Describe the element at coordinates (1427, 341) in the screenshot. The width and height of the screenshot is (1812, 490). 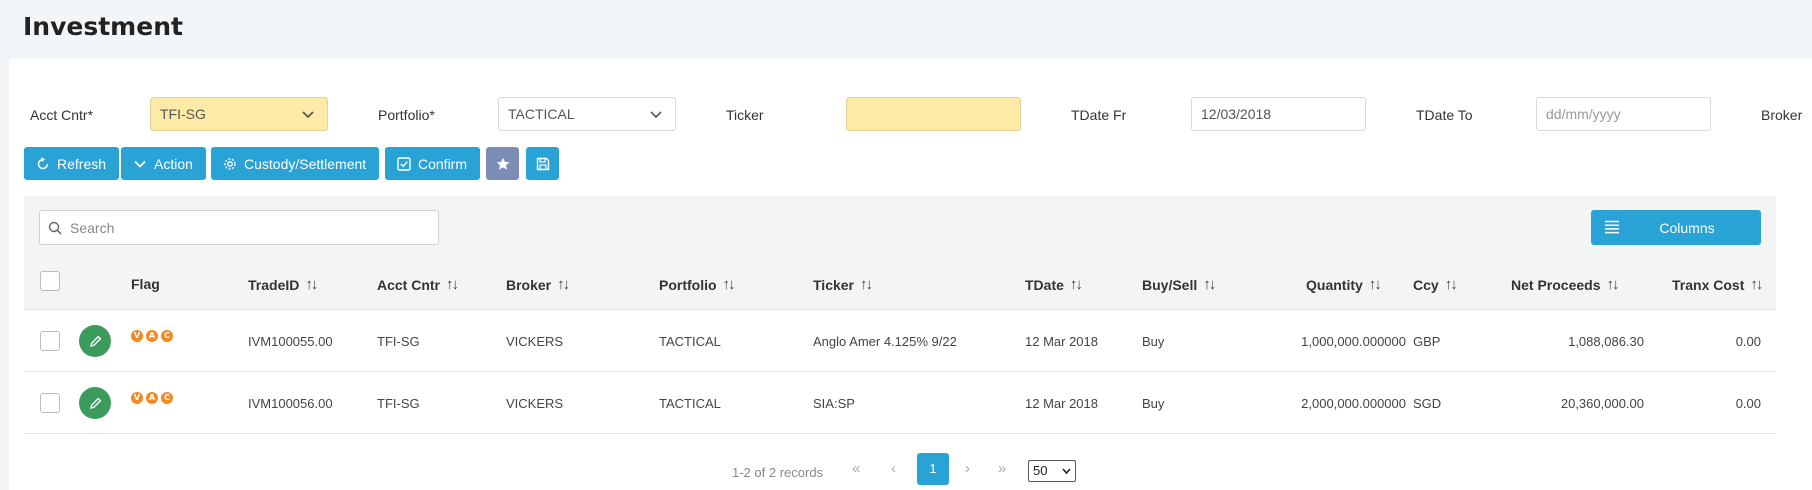
I see `cell-ccy: GBP` at that location.